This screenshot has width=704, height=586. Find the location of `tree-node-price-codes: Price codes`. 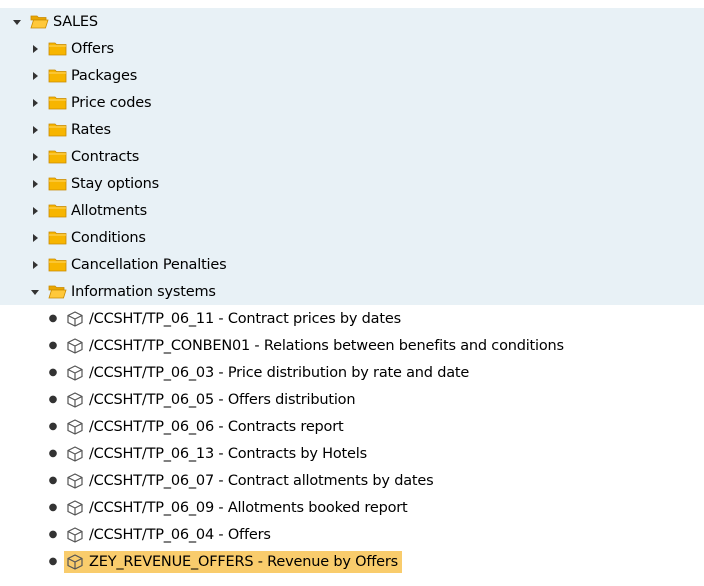

tree-node-price-codes: Price codes is located at coordinates (352, 102).